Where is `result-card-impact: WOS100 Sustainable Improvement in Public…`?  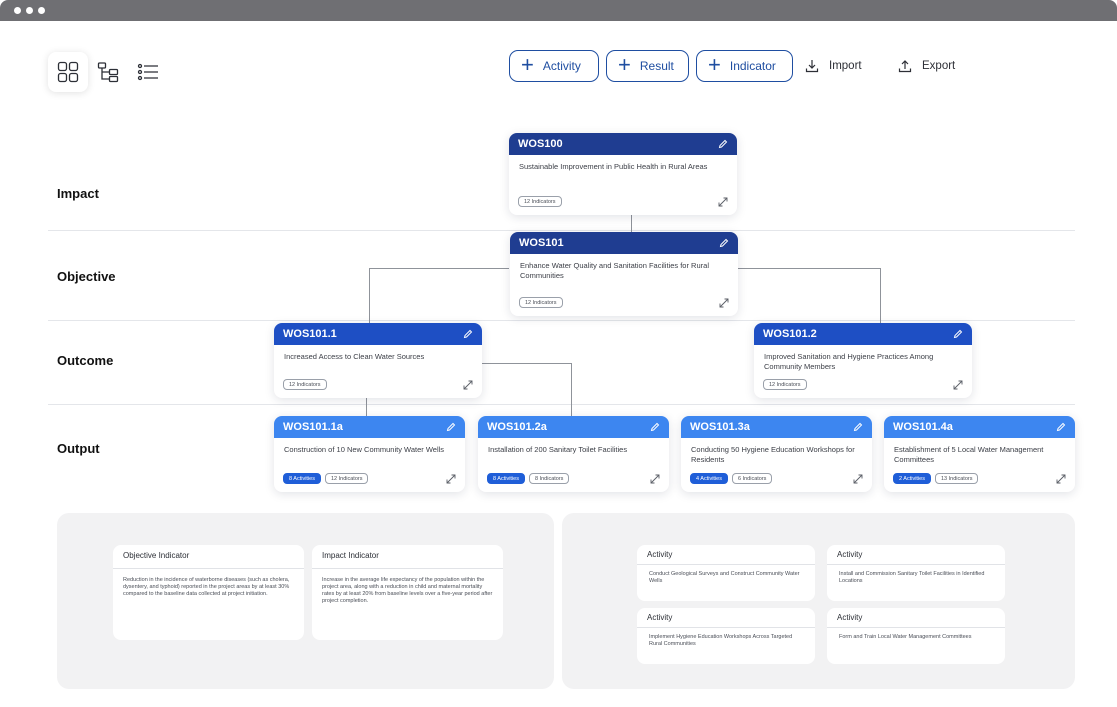 result-card-impact: WOS100 Sustainable Improvement in Public… is located at coordinates (623, 174).